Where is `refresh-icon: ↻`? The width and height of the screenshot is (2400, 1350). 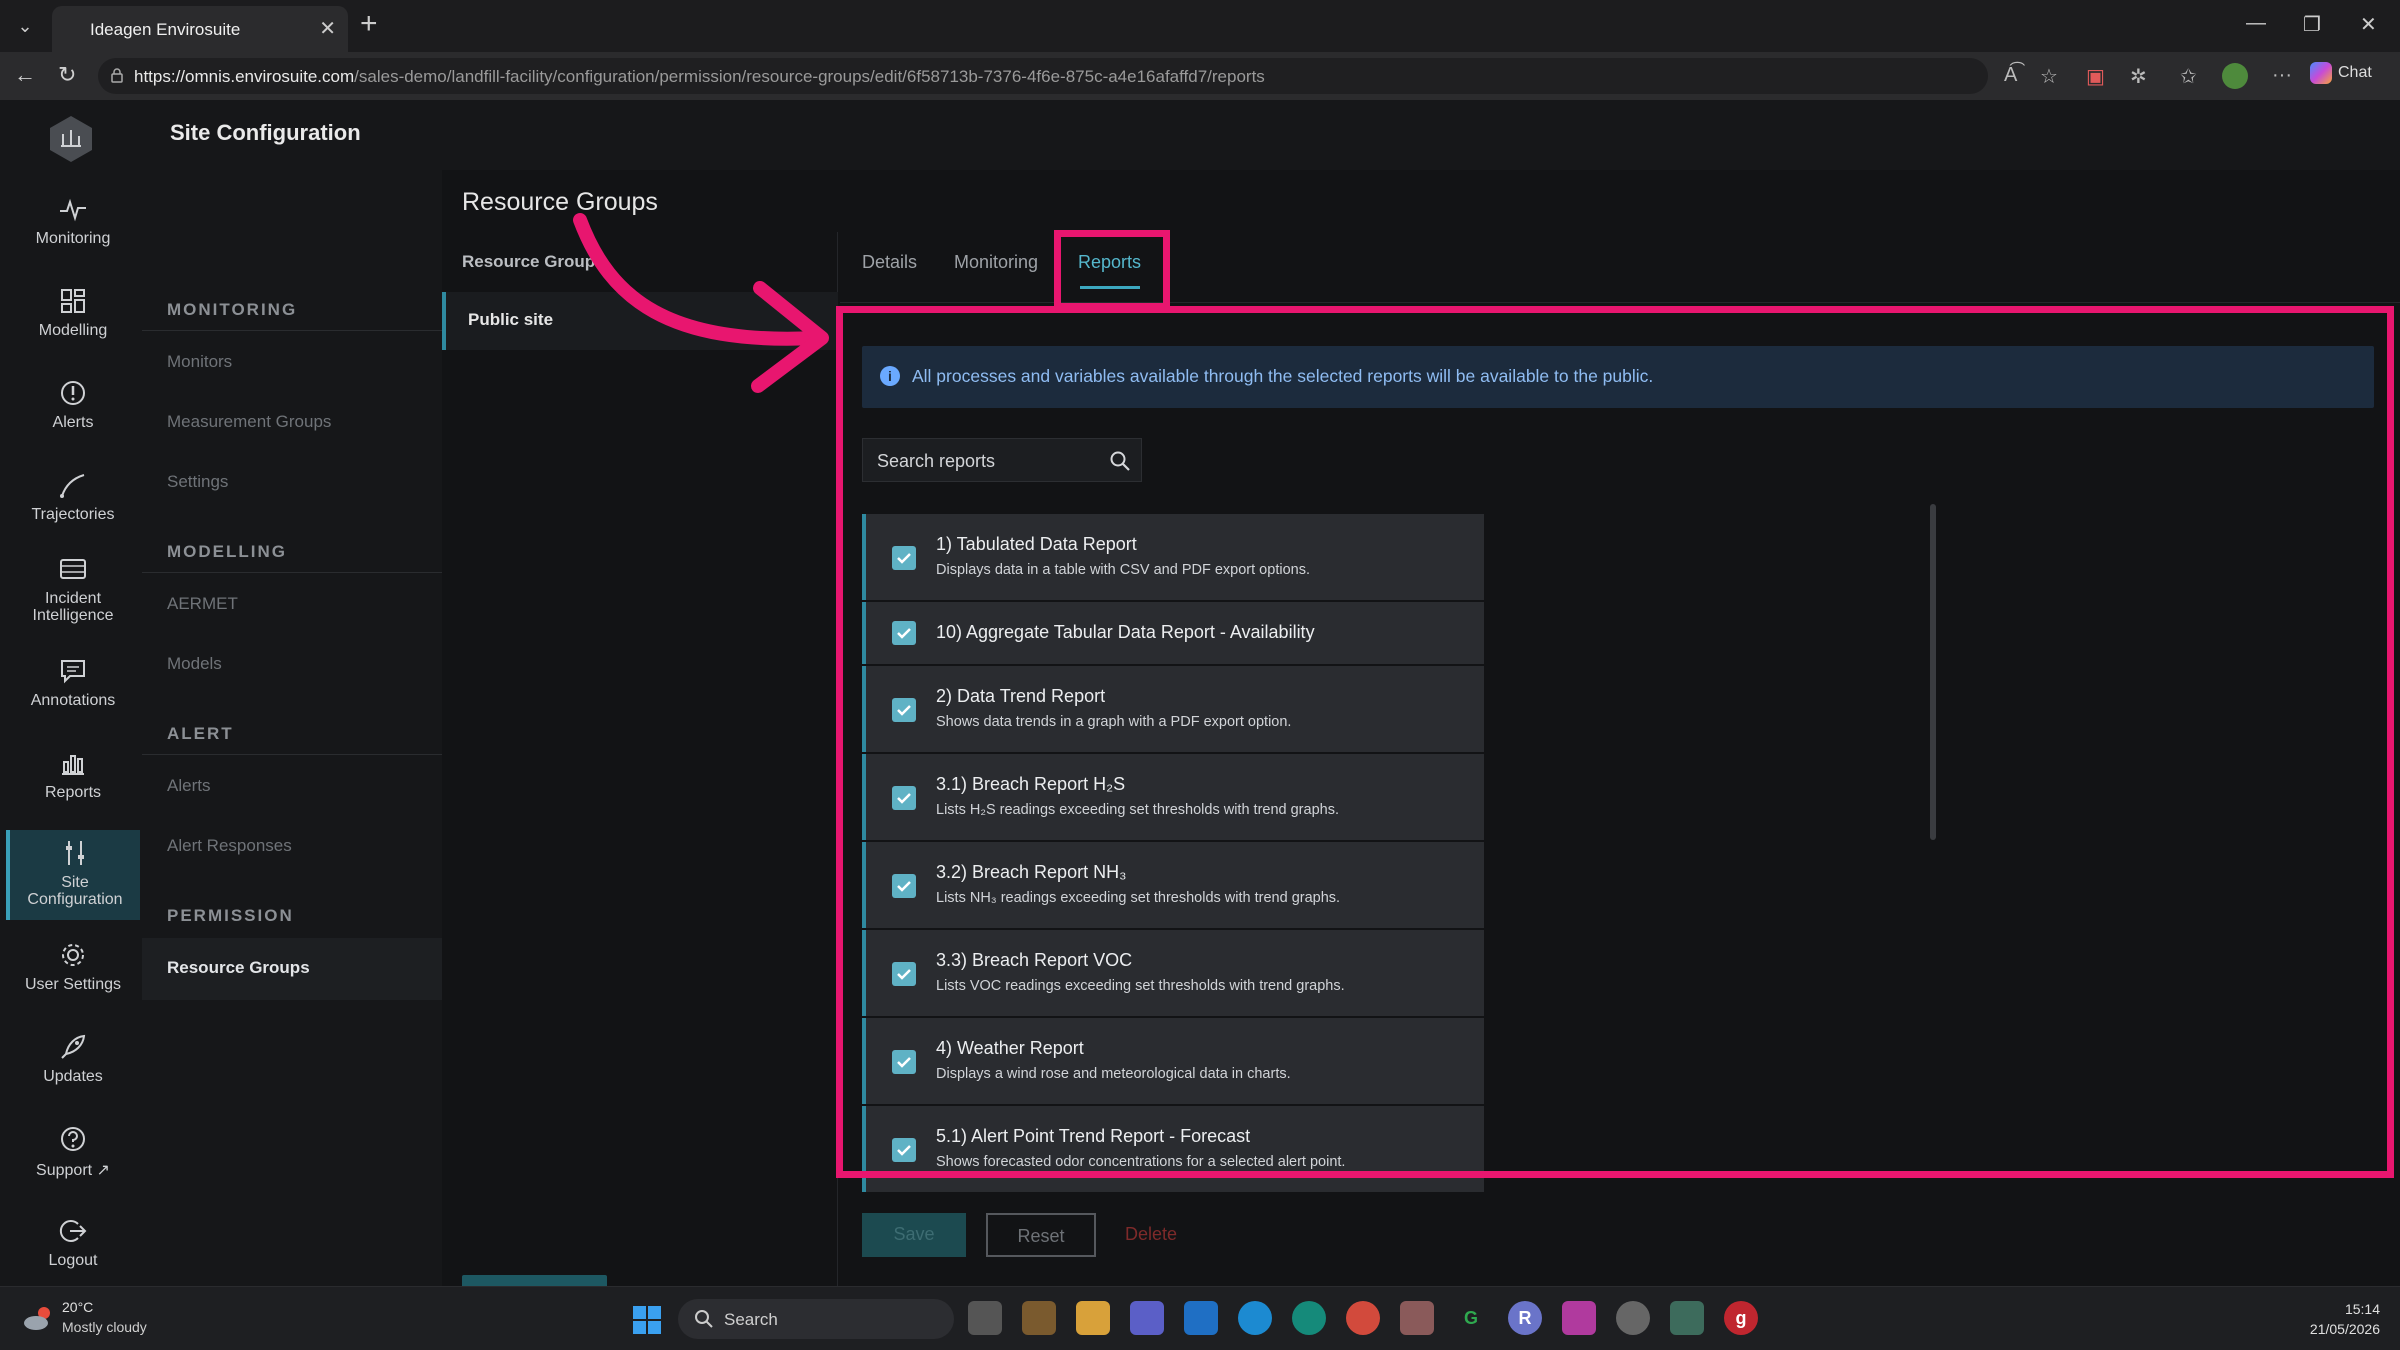 refresh-icon: ↻ is located at coordinates (67, 75).